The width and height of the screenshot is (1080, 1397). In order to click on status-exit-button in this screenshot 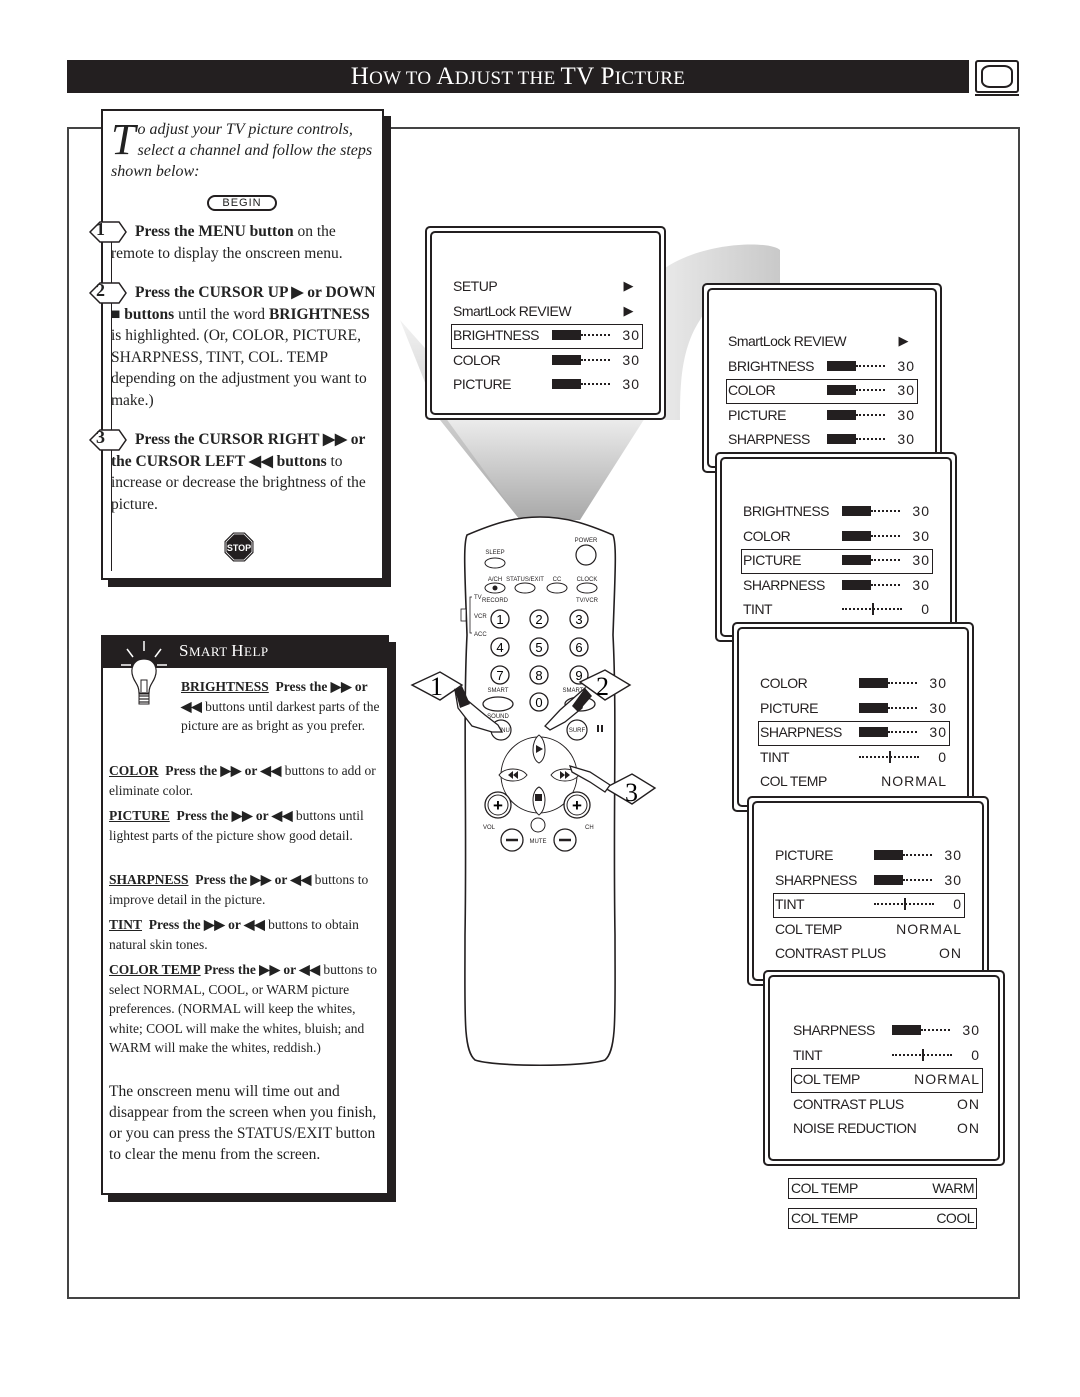, I will do `click(525, 588)`.